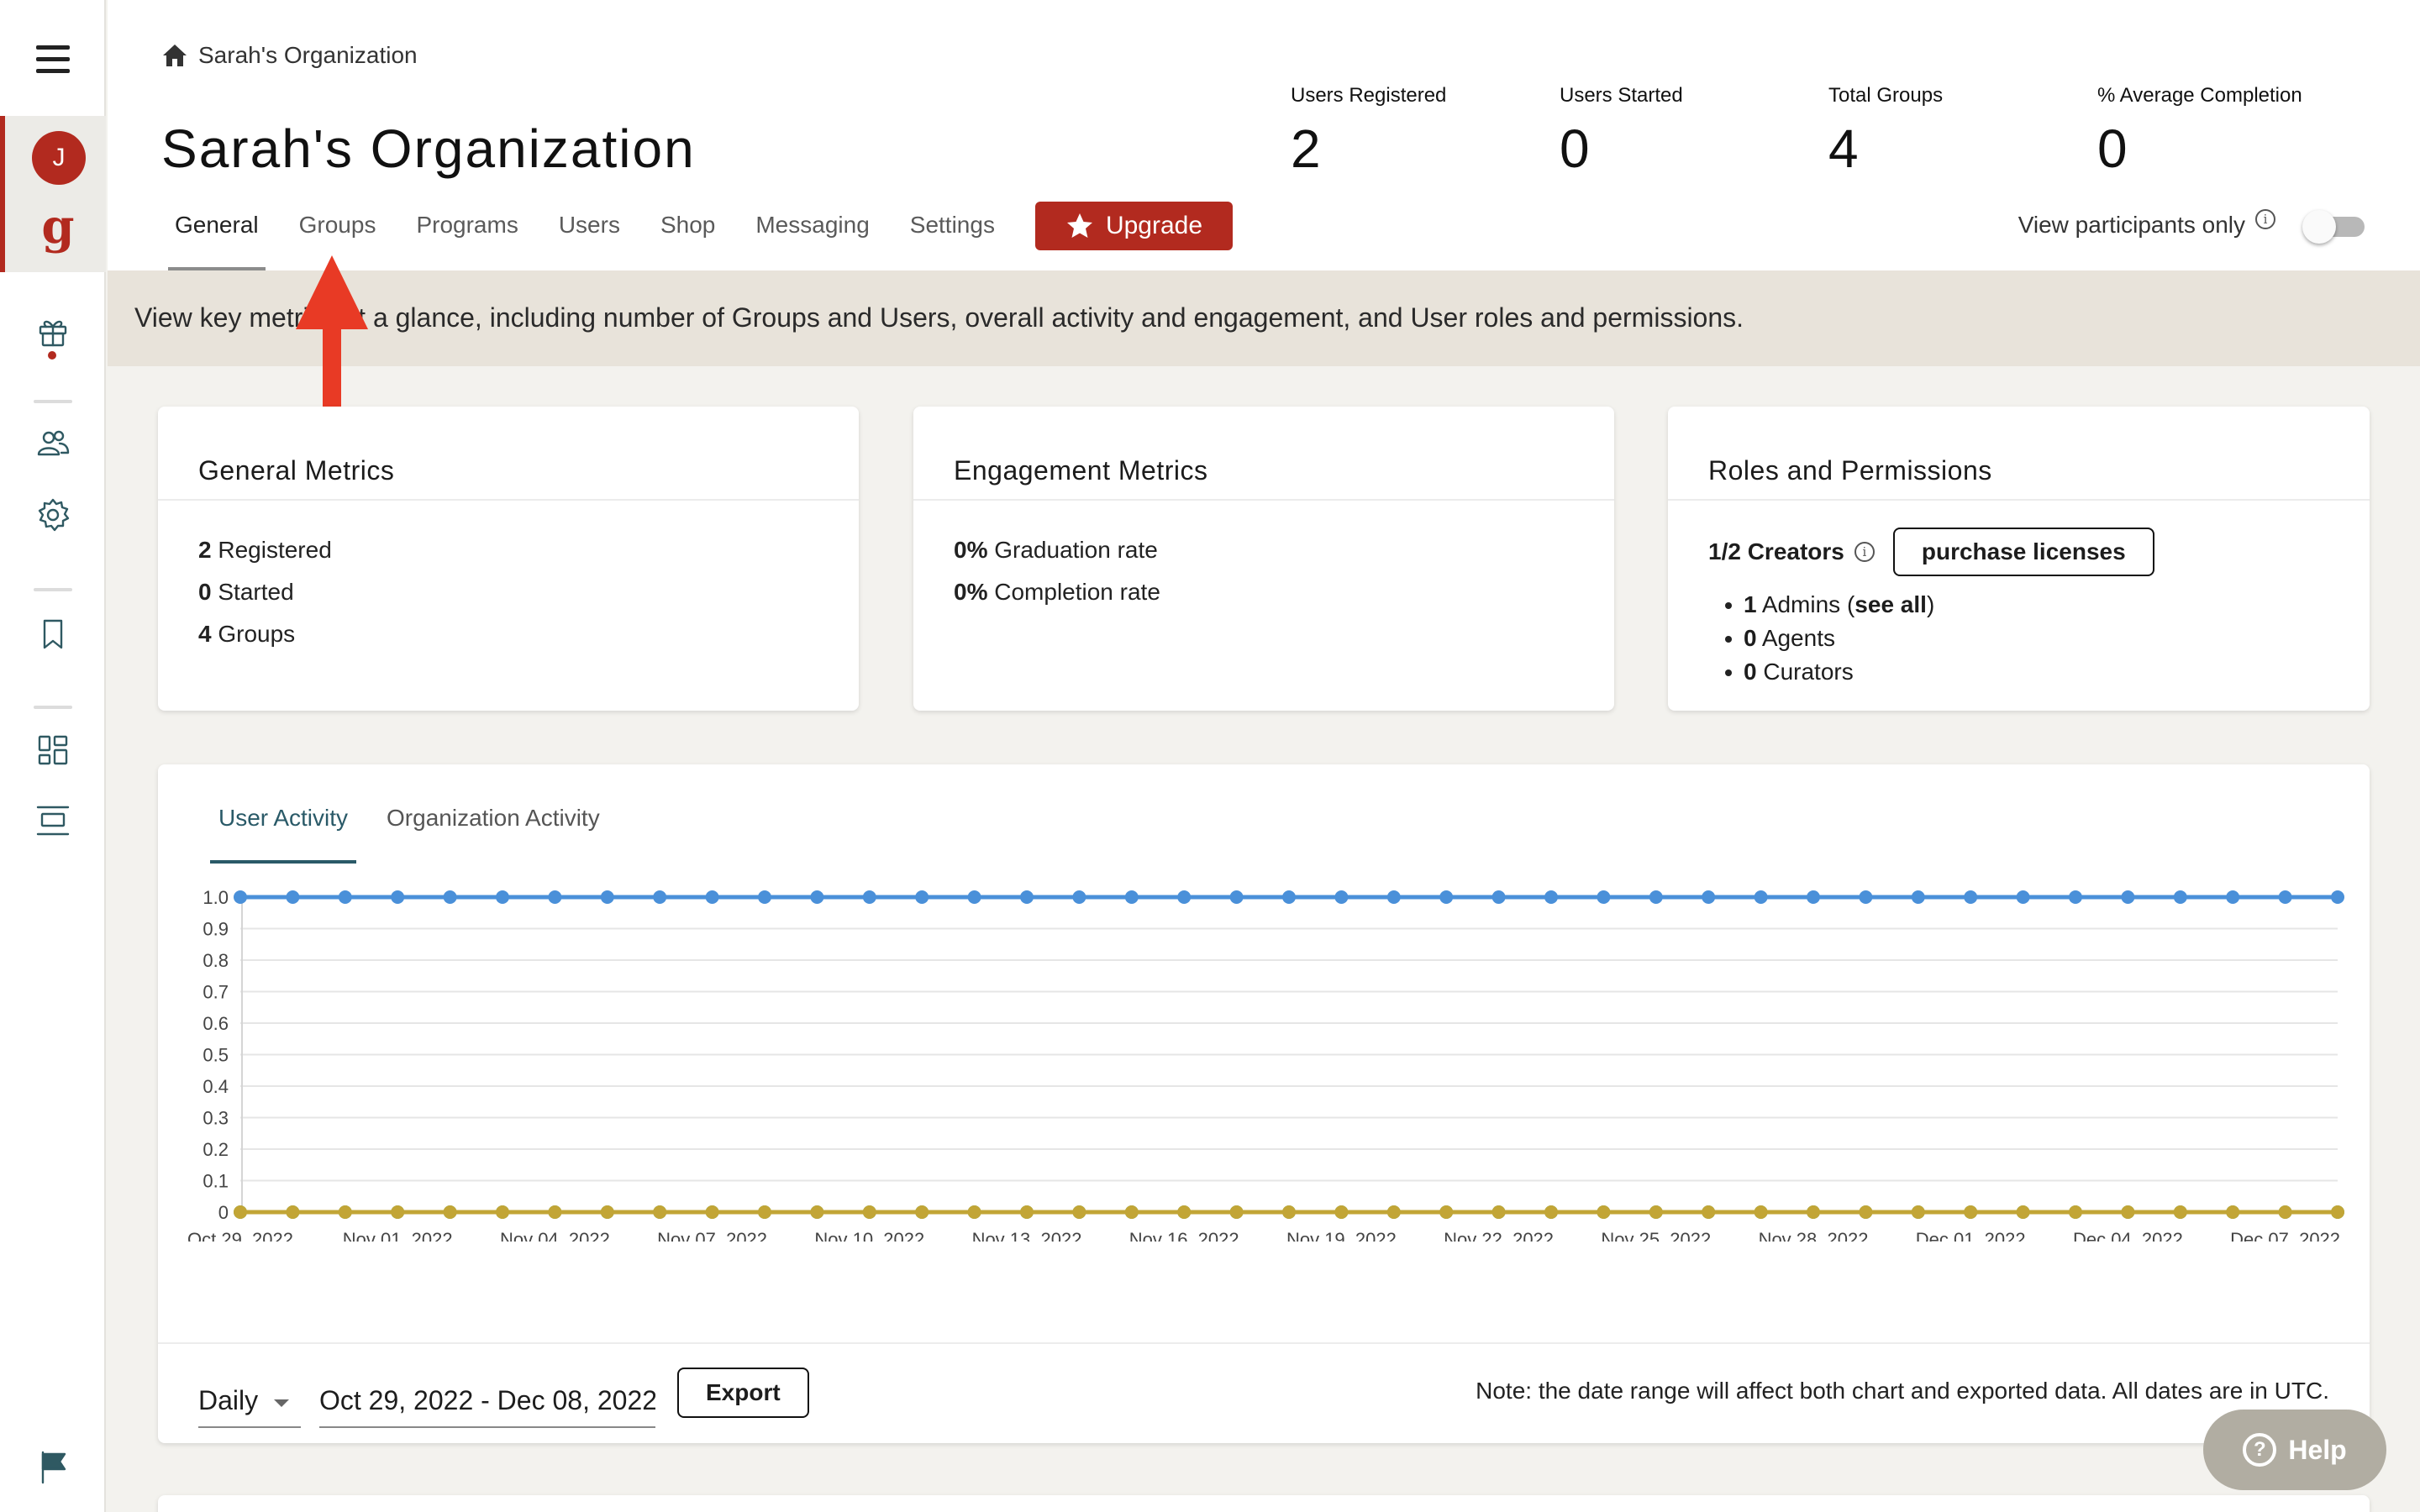  Describe the element at coordinates (52, 355) in the screenshot. I see `notification-dot` at that location.